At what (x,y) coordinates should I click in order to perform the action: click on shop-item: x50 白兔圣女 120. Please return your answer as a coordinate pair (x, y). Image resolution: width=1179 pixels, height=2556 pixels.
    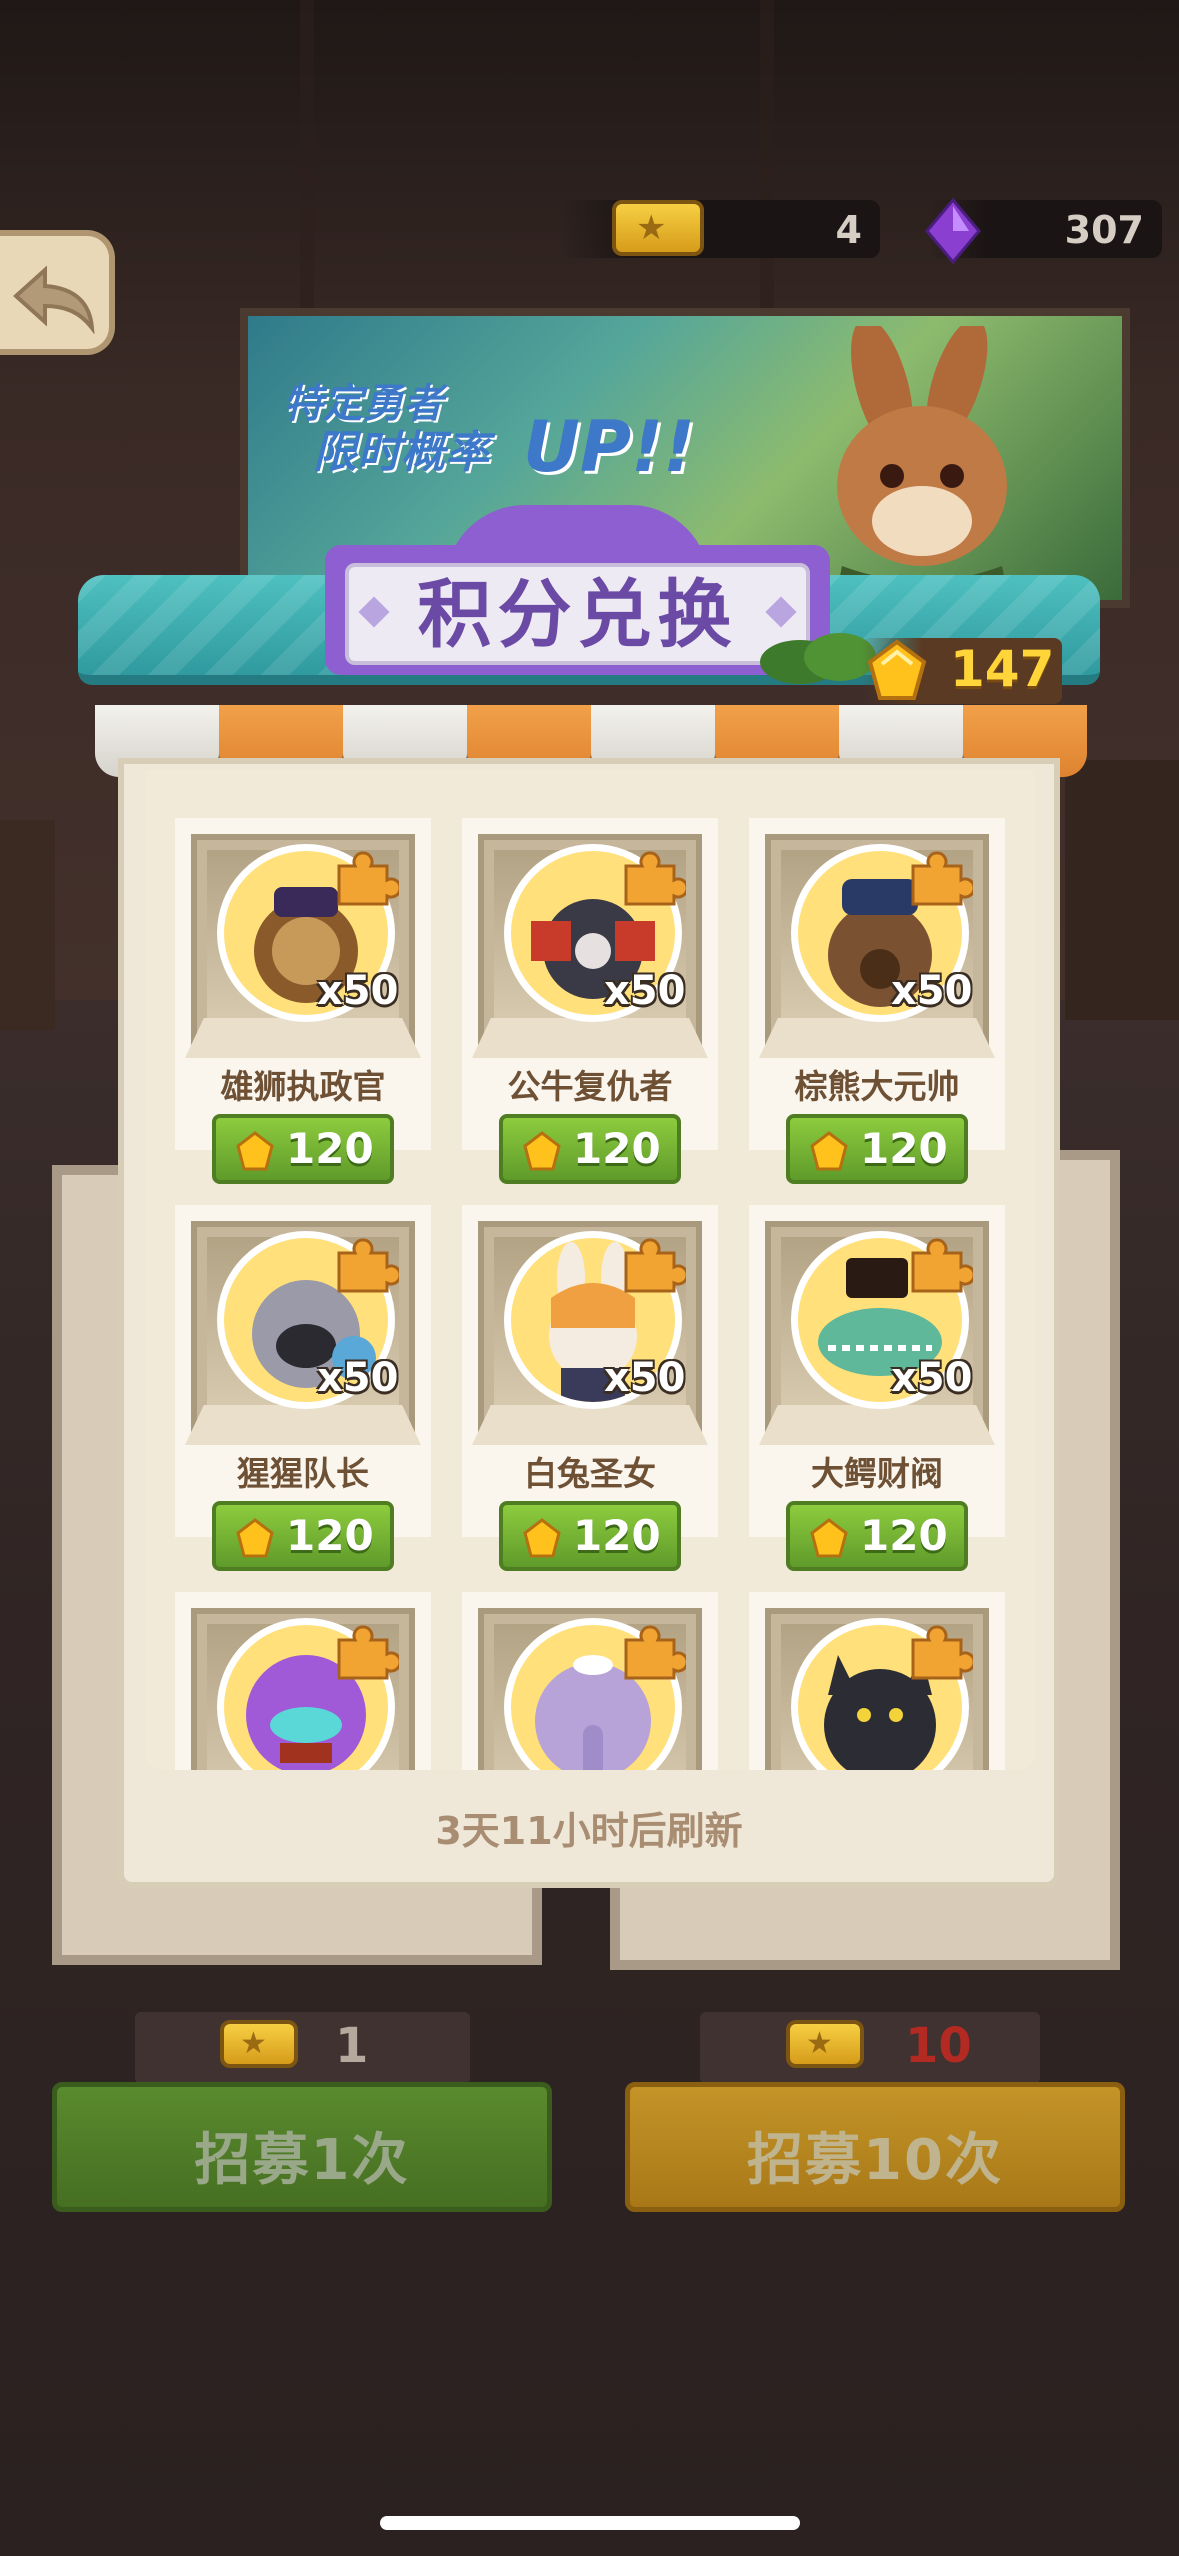
    Looking at the image, I should click on (590, 1388).